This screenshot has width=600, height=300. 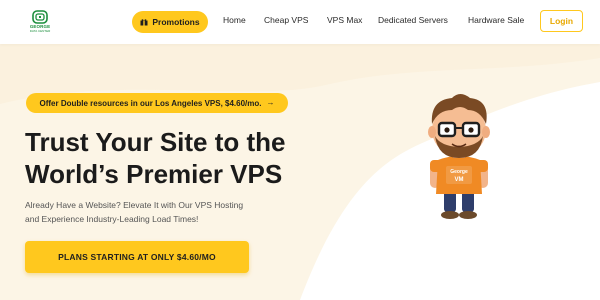 I want to click on nav-link-cheap-vps: Cheap VPS, so click(x=286, y=20).